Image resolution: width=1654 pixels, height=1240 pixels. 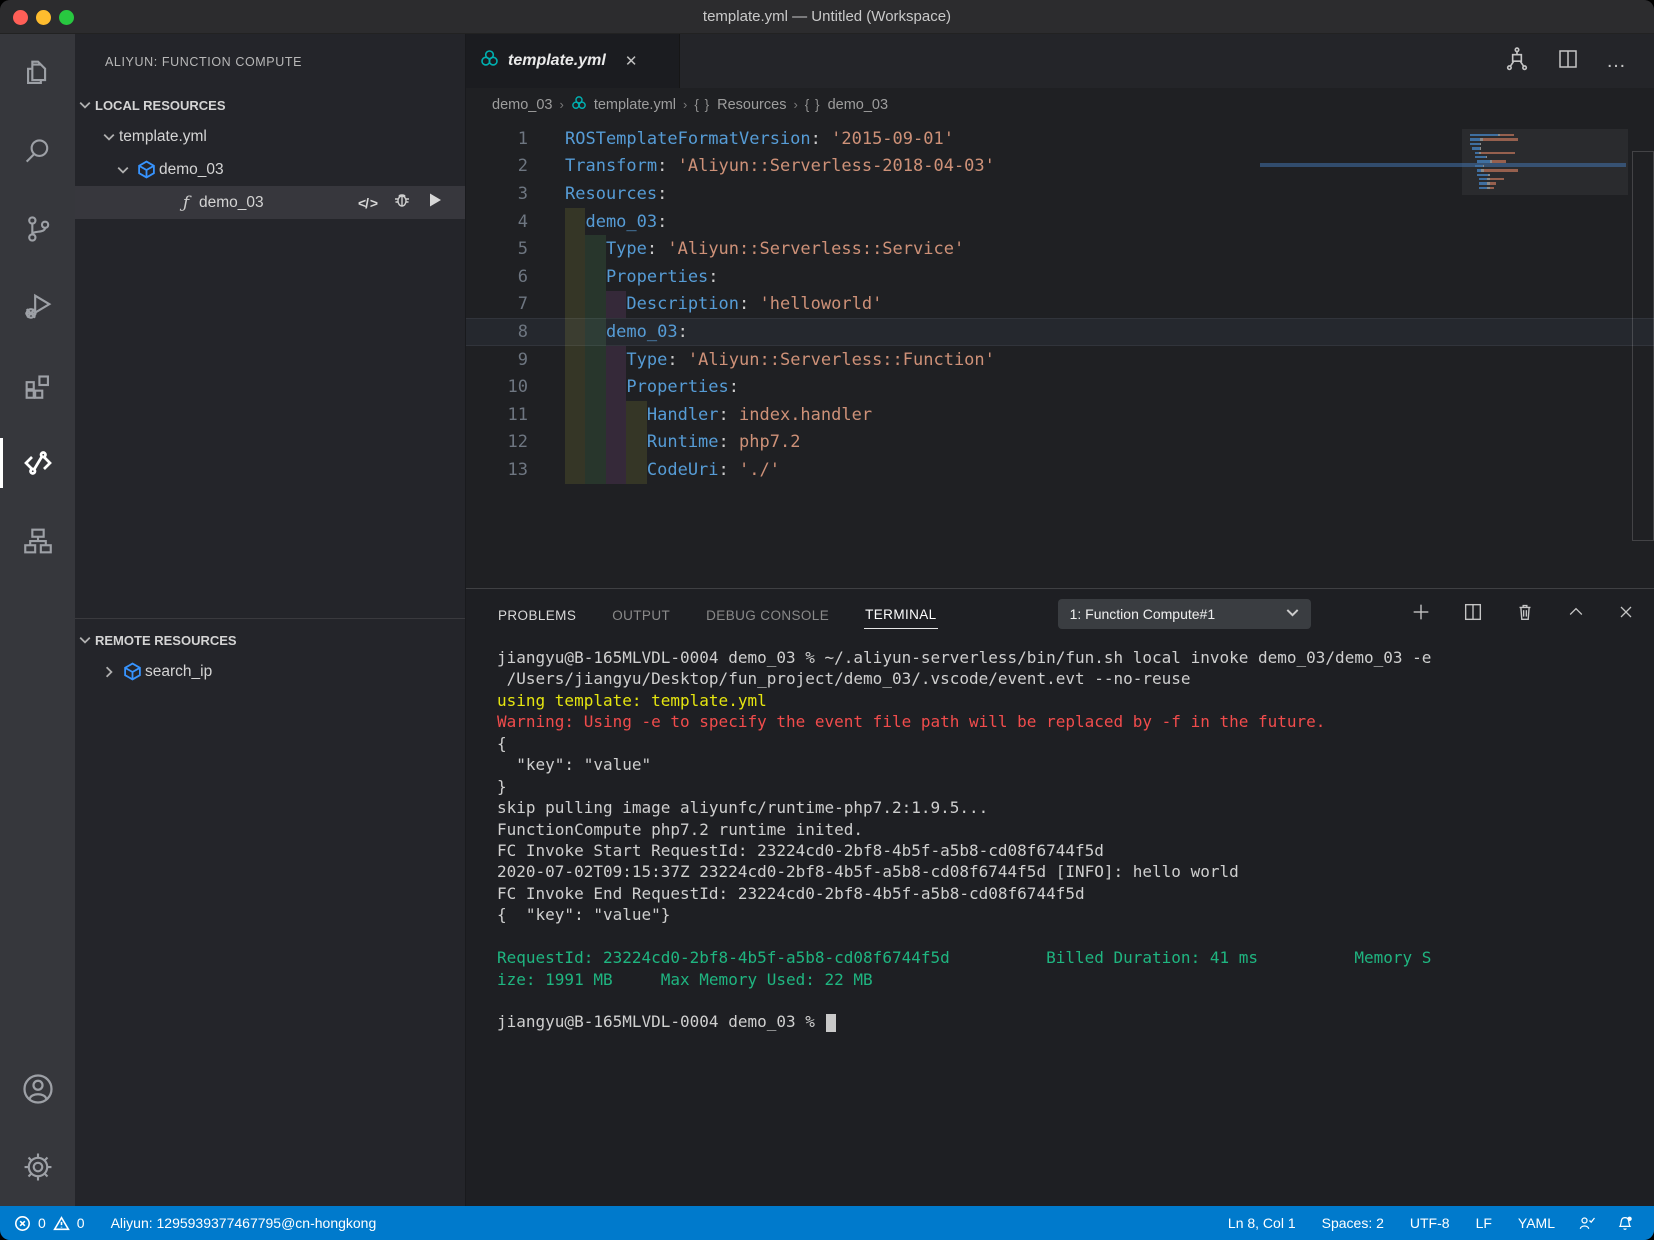 I want to click on panel-tab-debug-console: DEBUG CONSOLE, so click(x=767, y=614).